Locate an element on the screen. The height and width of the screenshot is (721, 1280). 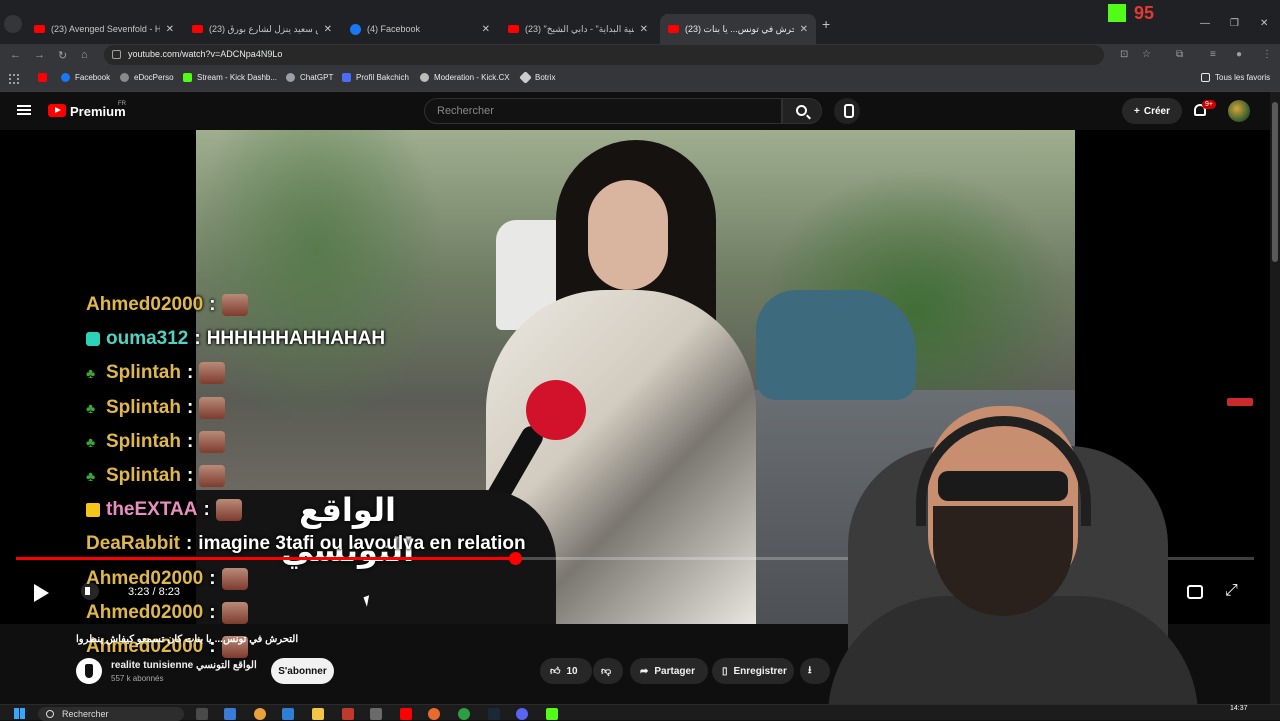
thumbs-down-icon: 👎︎ is located at coordinates (606, 671).